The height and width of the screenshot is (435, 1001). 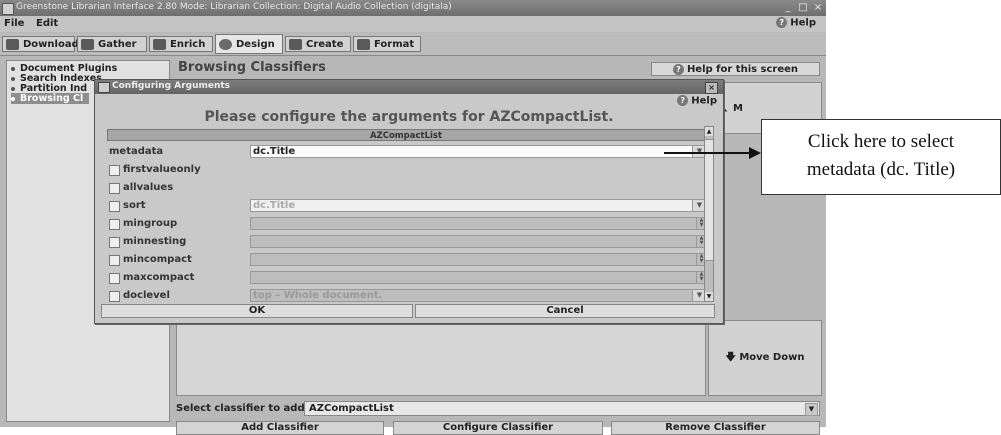 What do you see at coordinates (881, 141) in the screenshot?
I see `callout-line-1: Click here to select` at bounding box center [881, 141].